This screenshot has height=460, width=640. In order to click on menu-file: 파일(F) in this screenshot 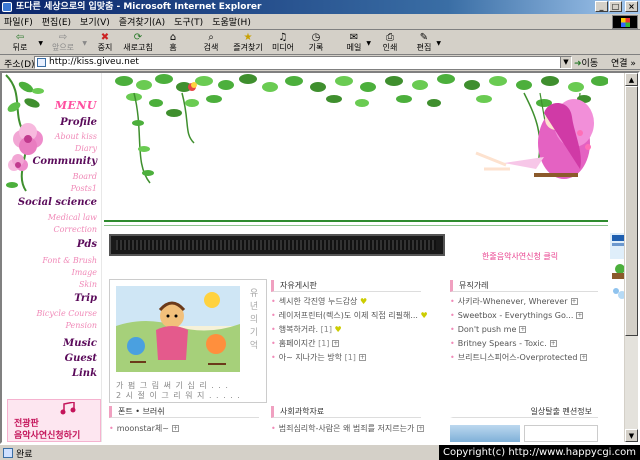, I will do `click(18, 21)`.